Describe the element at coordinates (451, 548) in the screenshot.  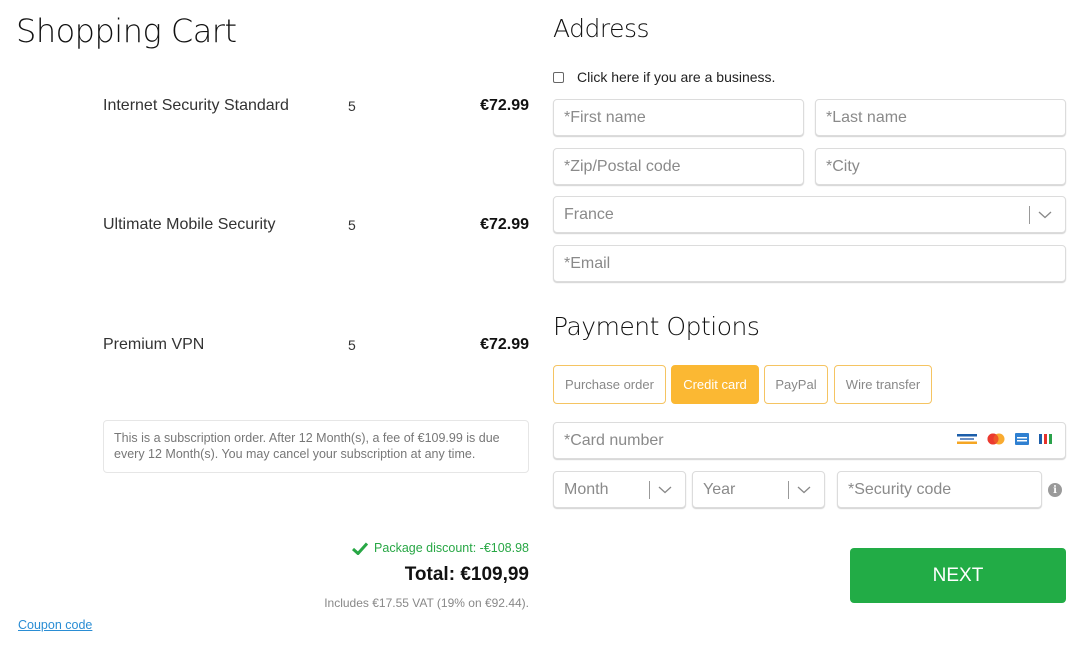
I see `discount-text: Package discount: -€108.98` at that location.